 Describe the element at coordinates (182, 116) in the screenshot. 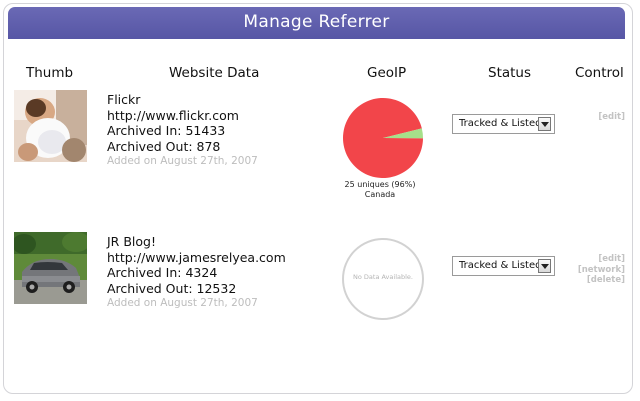

I see `site-url-link: http://www.flickr.com` at that location.